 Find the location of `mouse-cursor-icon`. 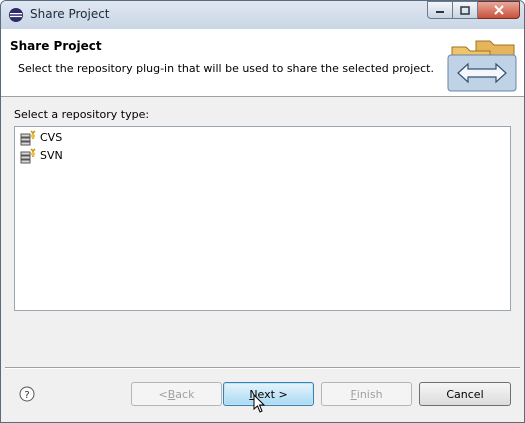

mouse-cursor-icon is located at coordinates (259, 403).